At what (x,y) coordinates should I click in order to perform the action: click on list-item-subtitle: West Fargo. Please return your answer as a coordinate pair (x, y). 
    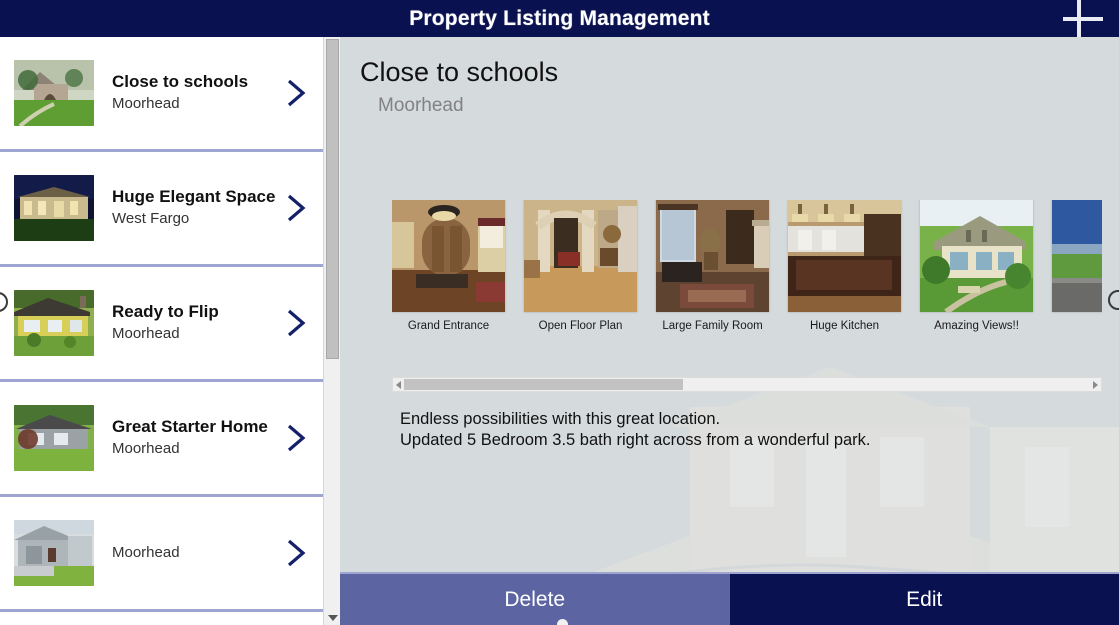
    Looking at the image, I should click on (151, 218).